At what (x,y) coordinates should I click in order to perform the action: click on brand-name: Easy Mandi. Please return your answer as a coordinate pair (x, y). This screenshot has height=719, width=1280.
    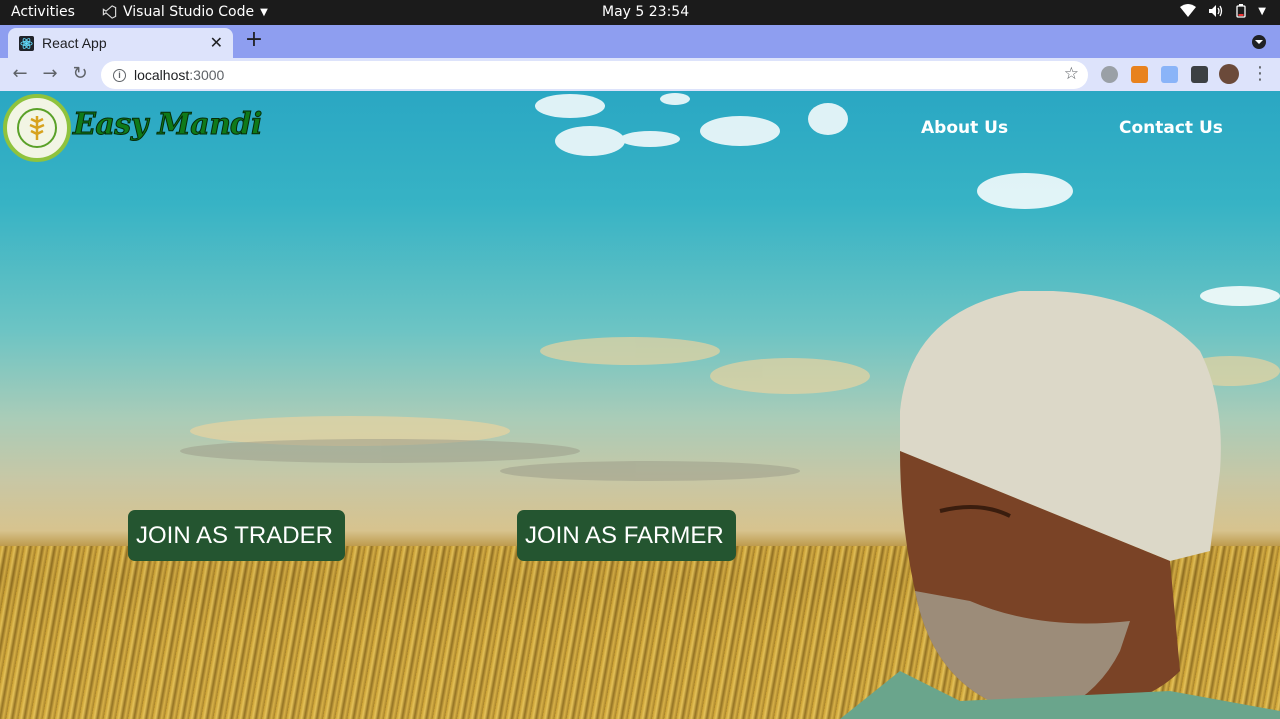
    Looking at the image, I should click on (168, 125).